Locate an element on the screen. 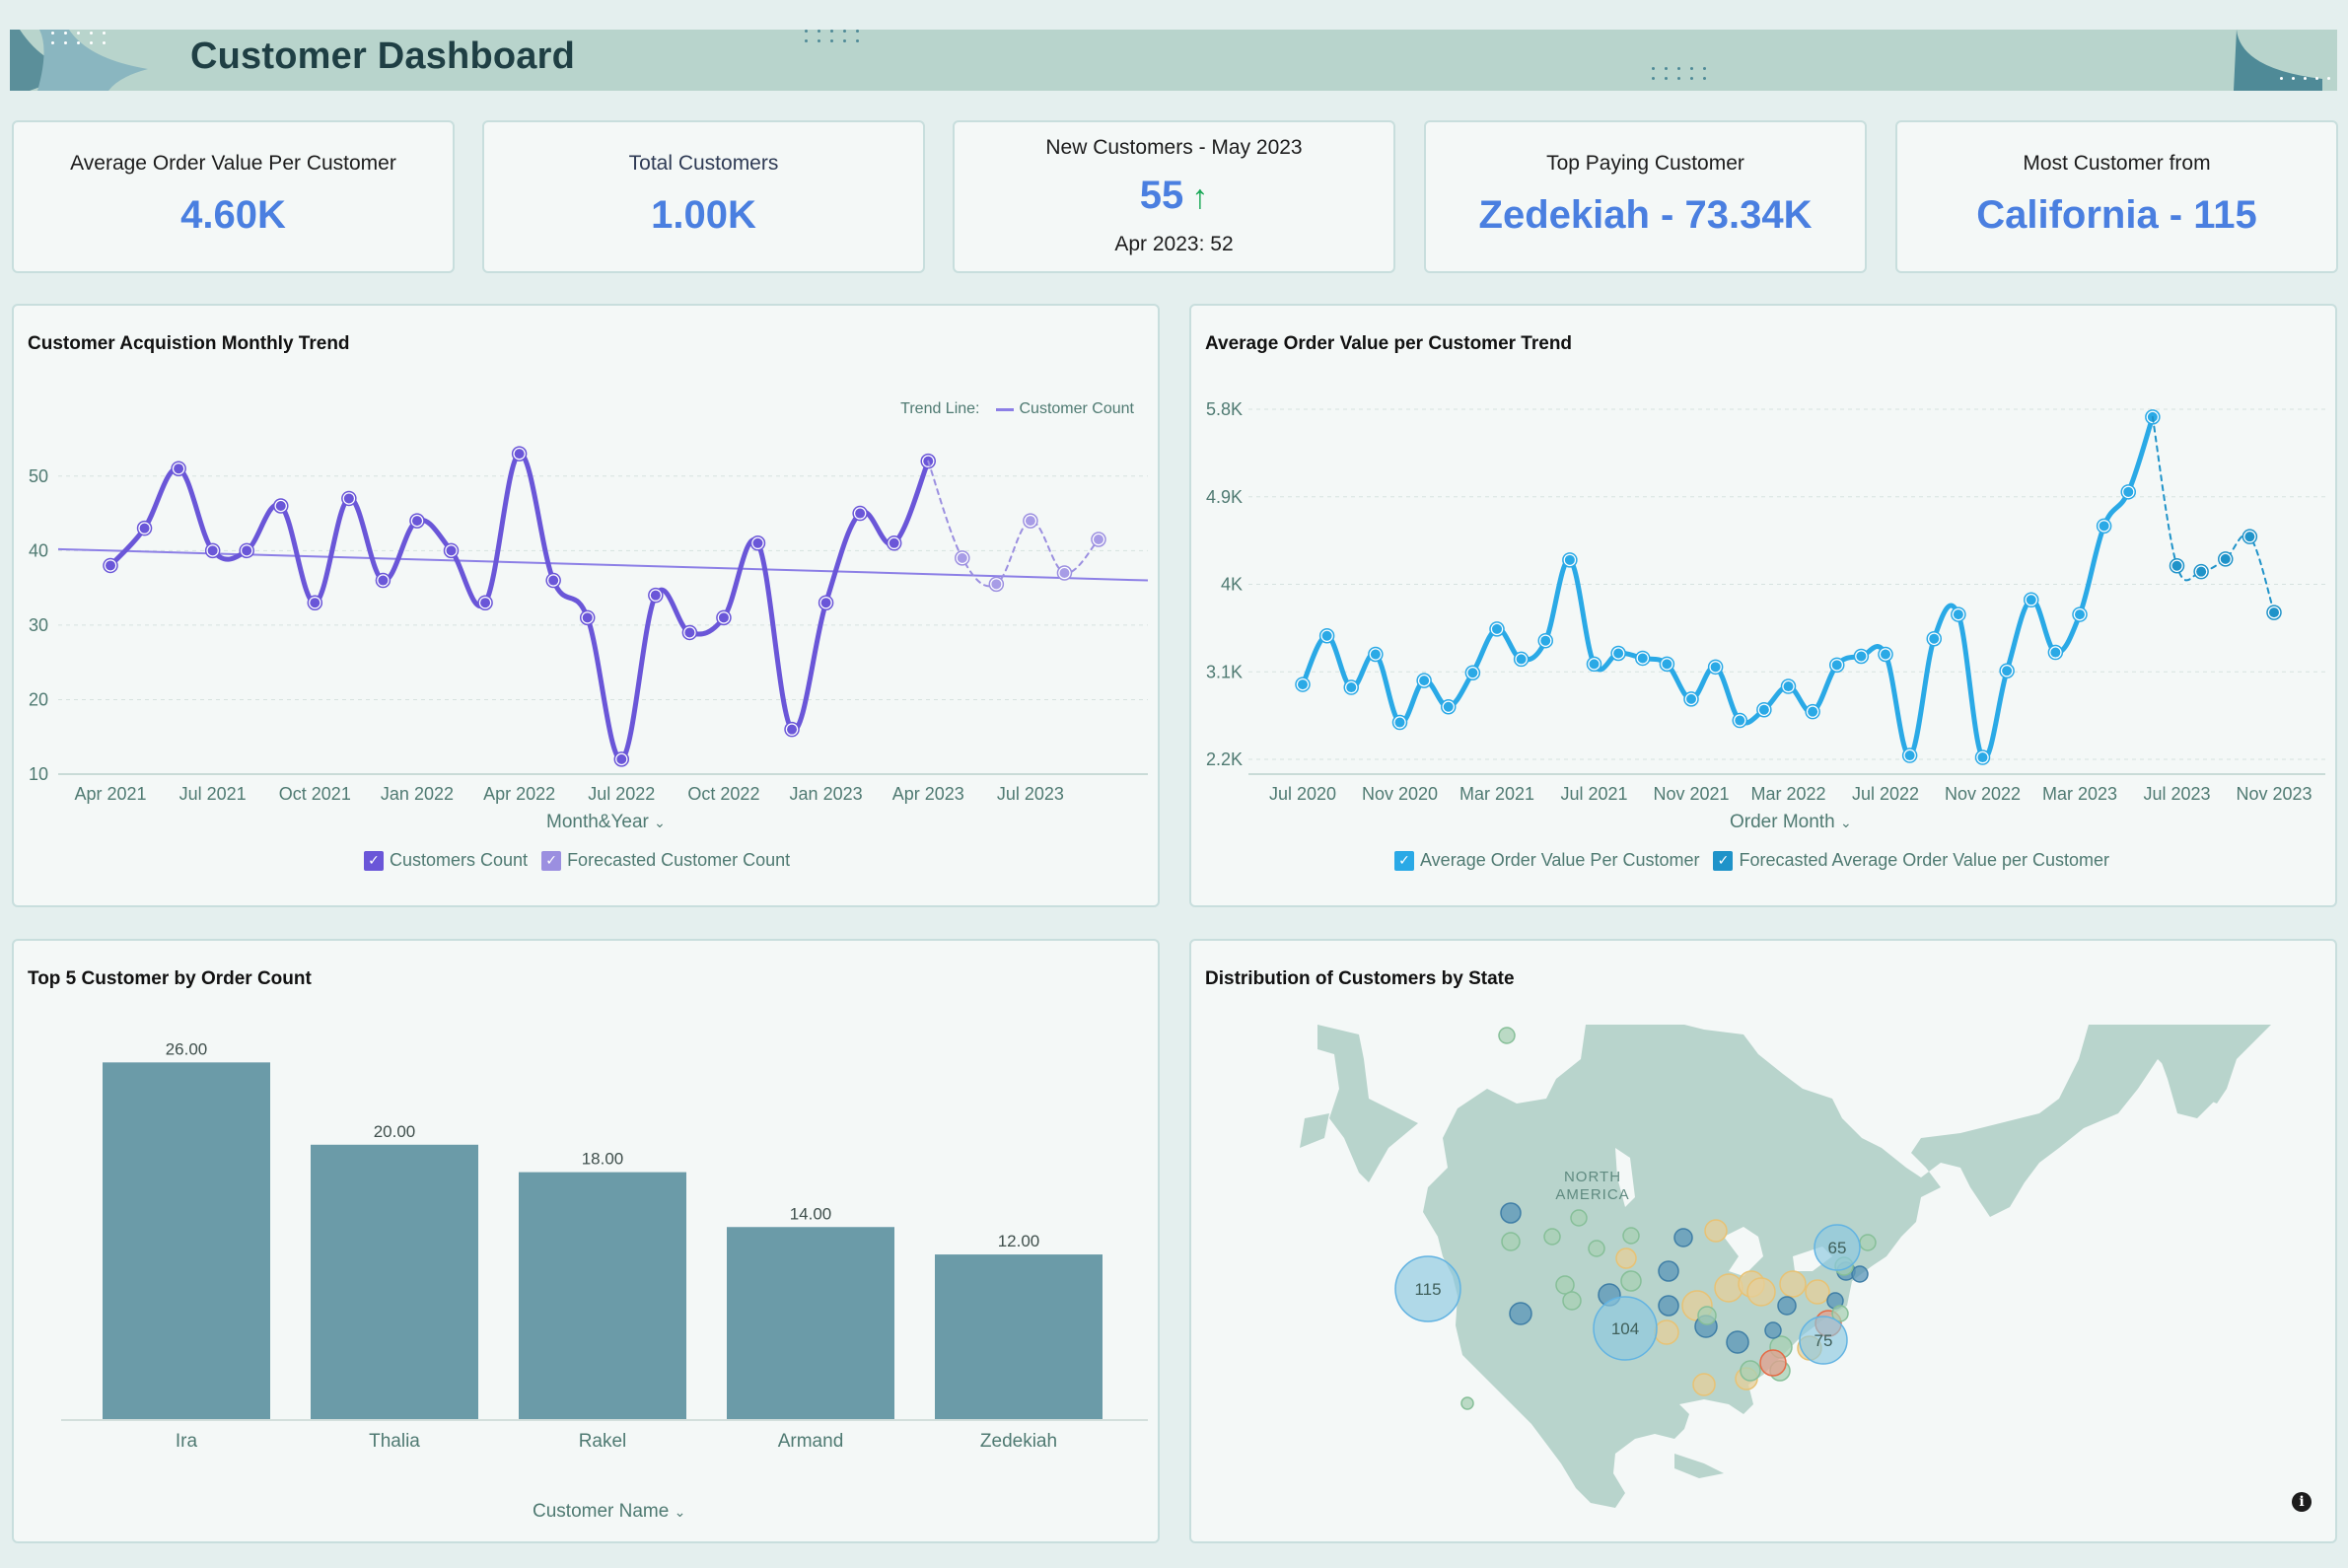 This screenshot has width=2348, height=1568. kpi-card-most-customer-state: Most Customer from California - 115 is located at coordinates (2116, 196).